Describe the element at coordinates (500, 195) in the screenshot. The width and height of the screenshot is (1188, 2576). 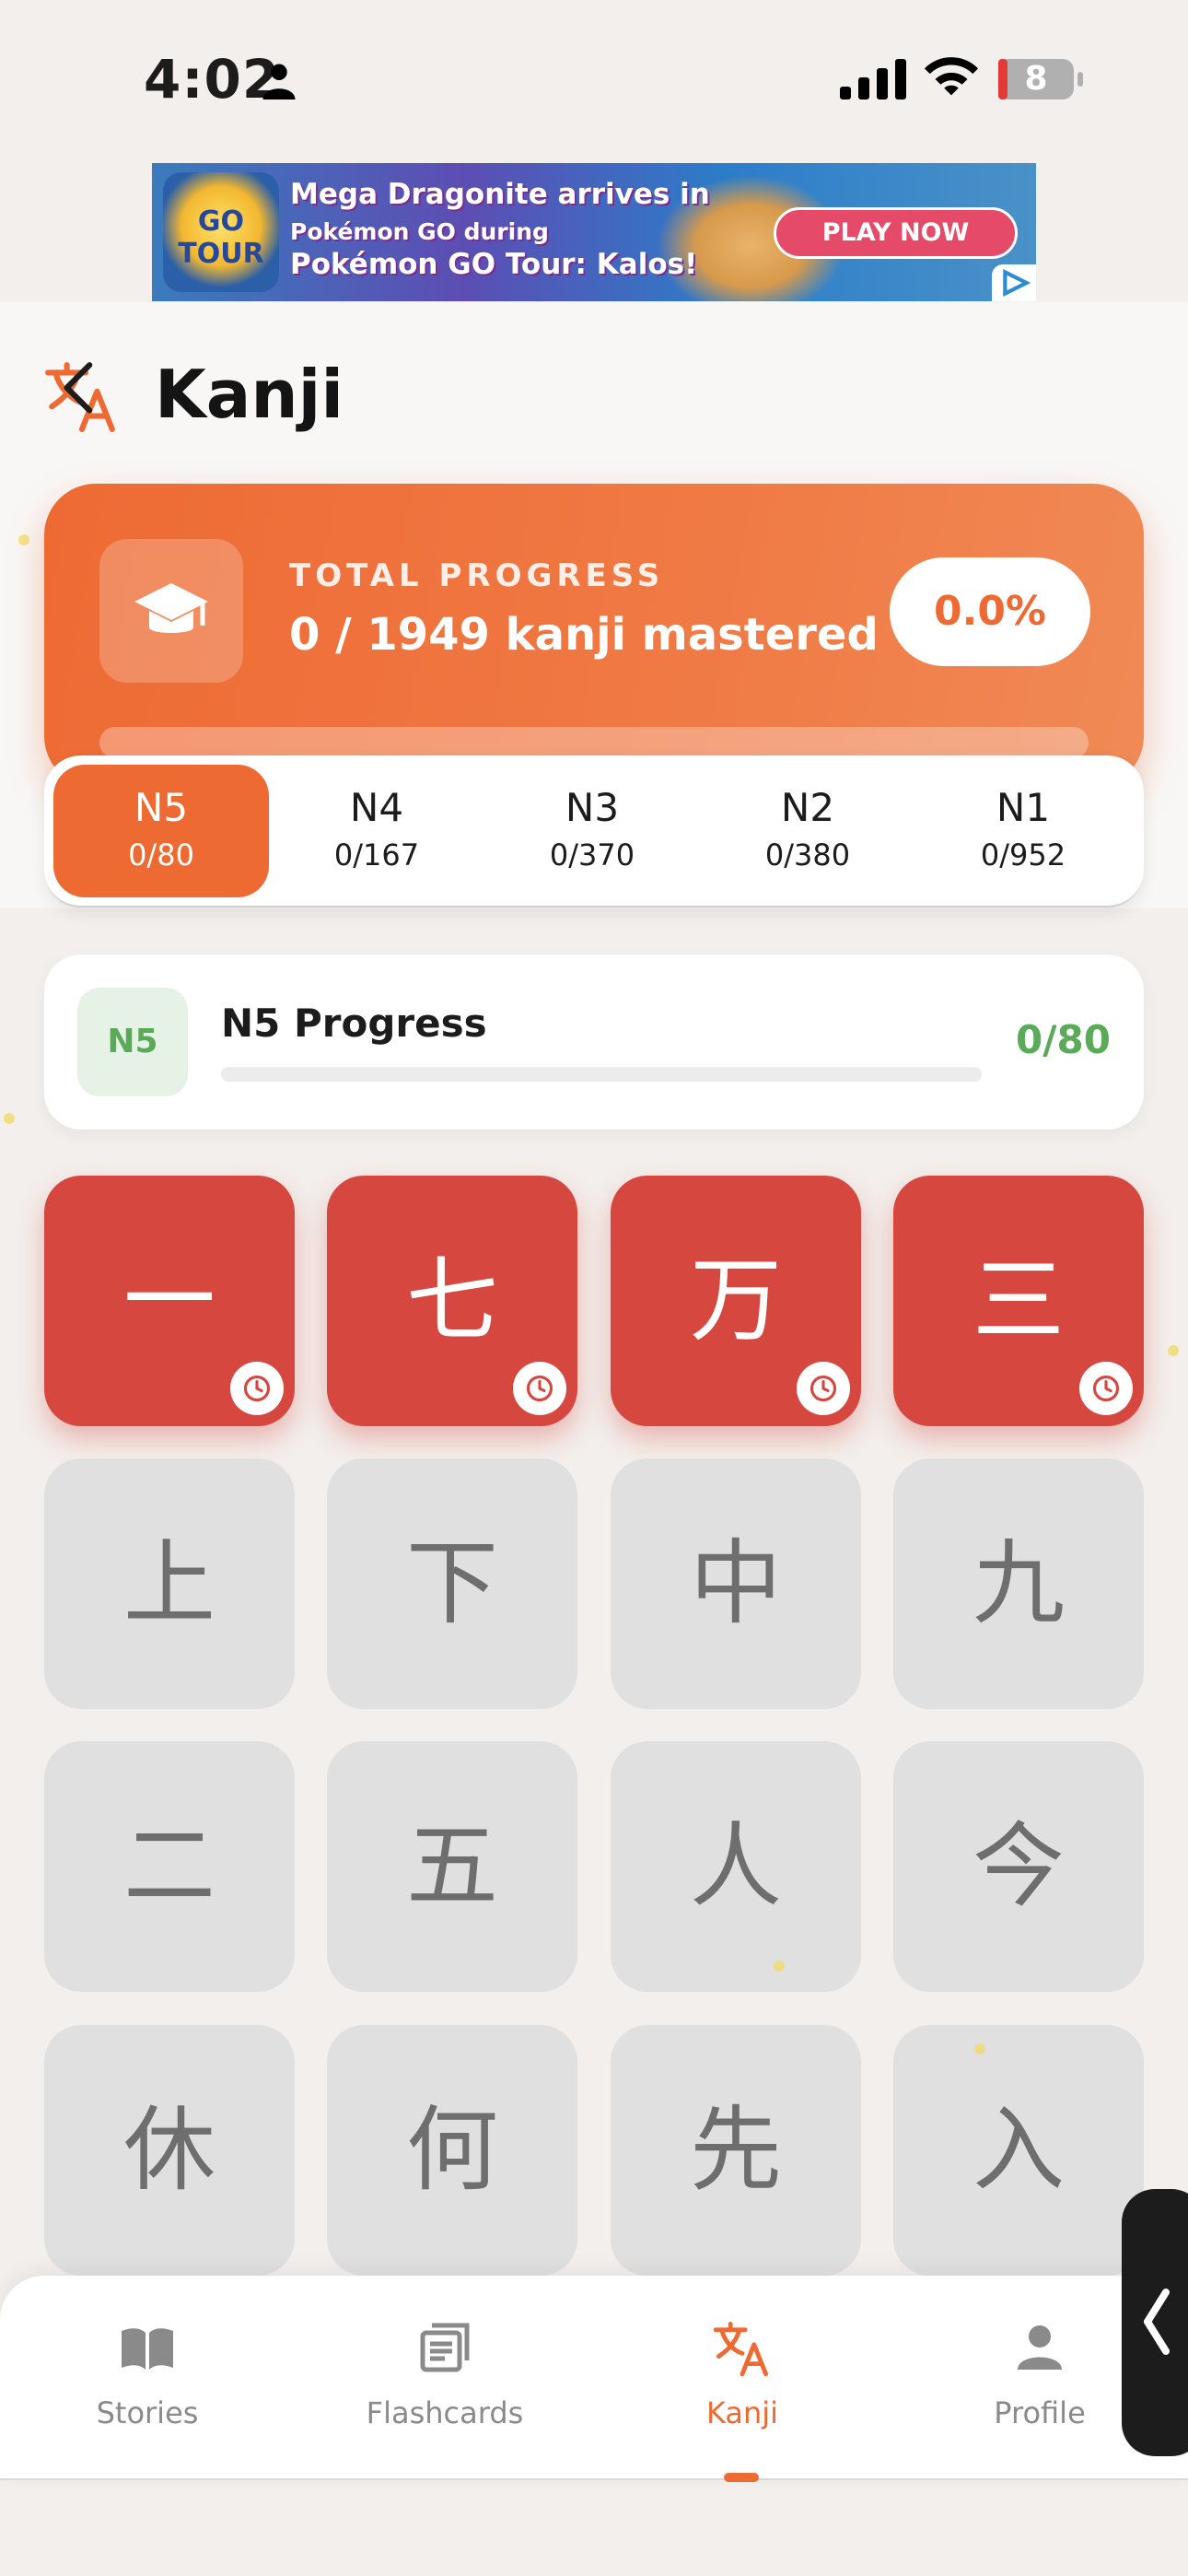
I see `ad-headline: Mega Dragonite arrives in` at that location.